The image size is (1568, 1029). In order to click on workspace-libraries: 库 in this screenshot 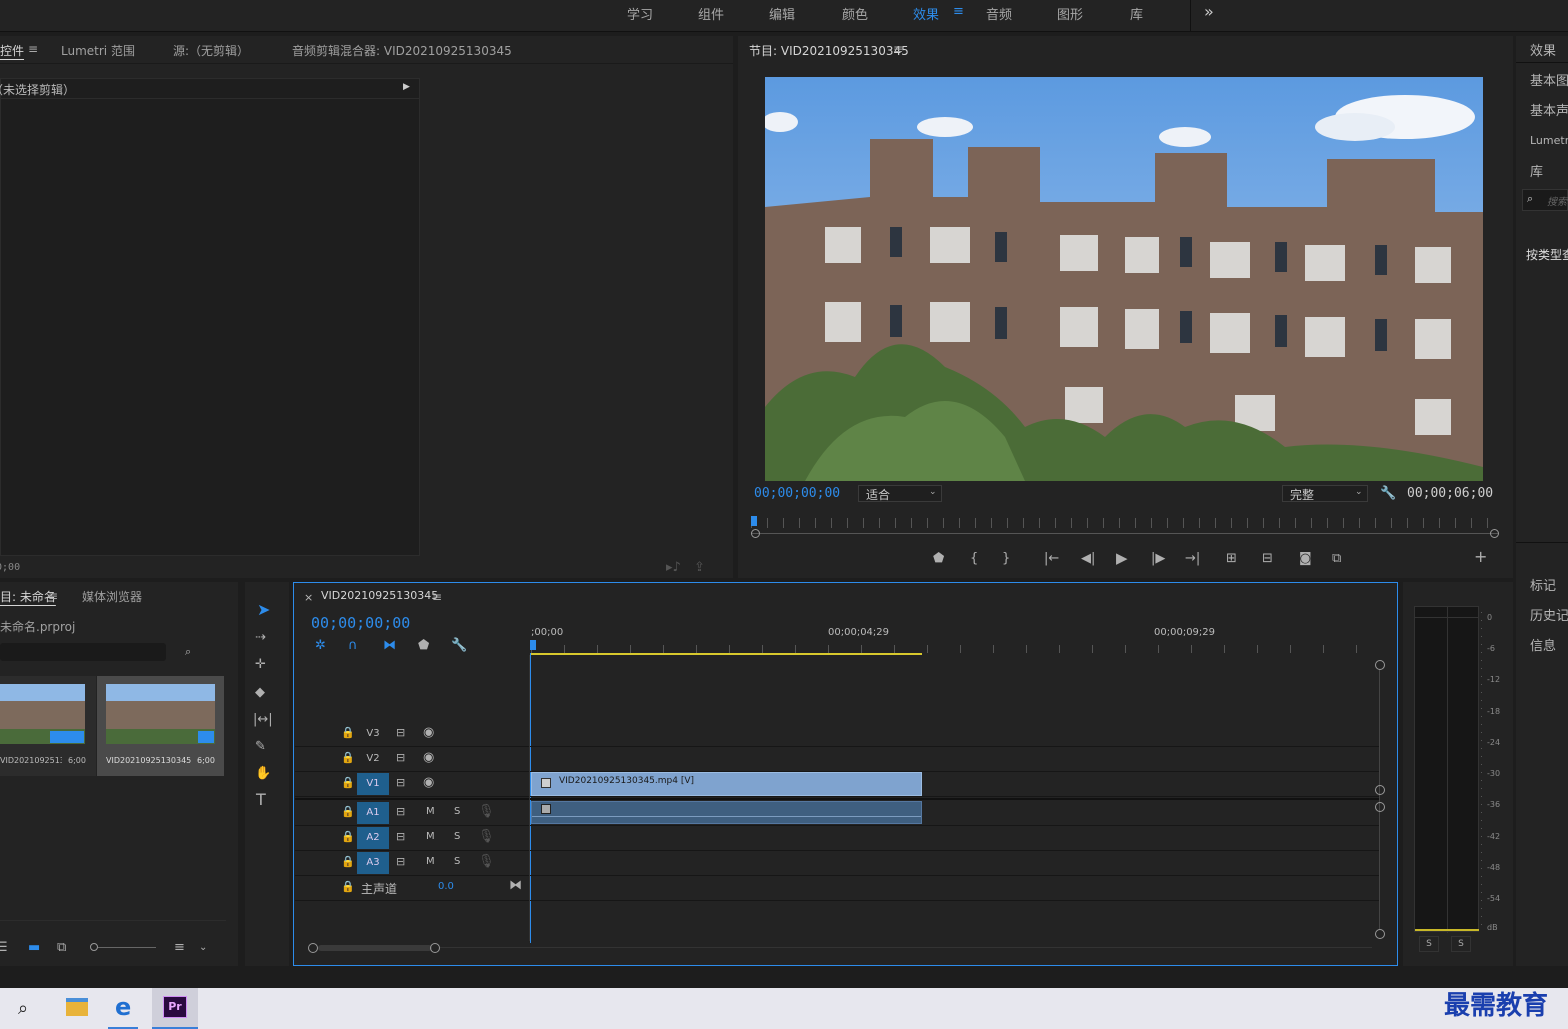, I will do `click(1136, 13)`.